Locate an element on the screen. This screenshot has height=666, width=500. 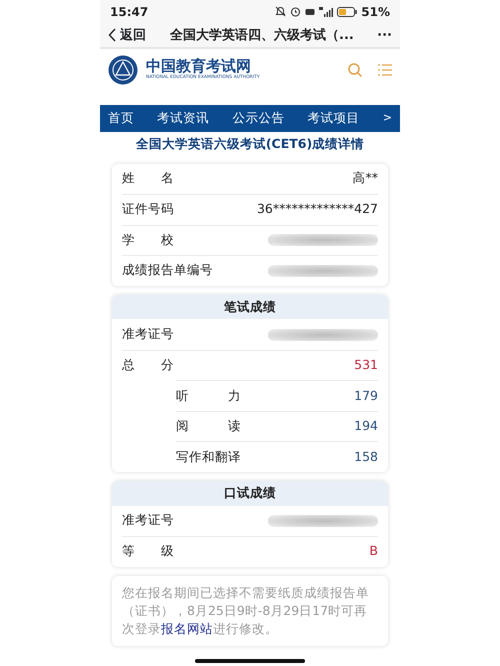
page-heading: 全国大学英语六级考试(CET6)成绩详情 is located at coordinates (250, 143).